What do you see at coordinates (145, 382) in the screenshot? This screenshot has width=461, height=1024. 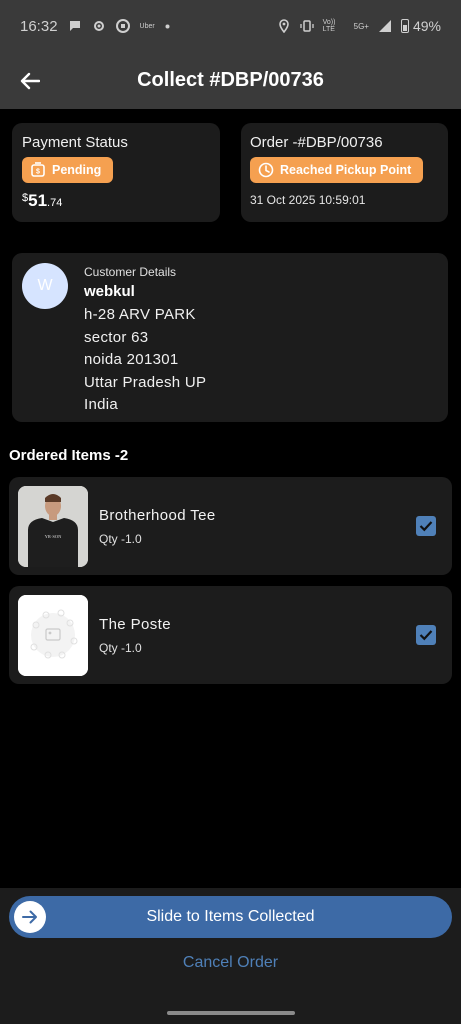 I see `address-line-4: Uttar Pradesh UP` at bounding box center [145, 382].